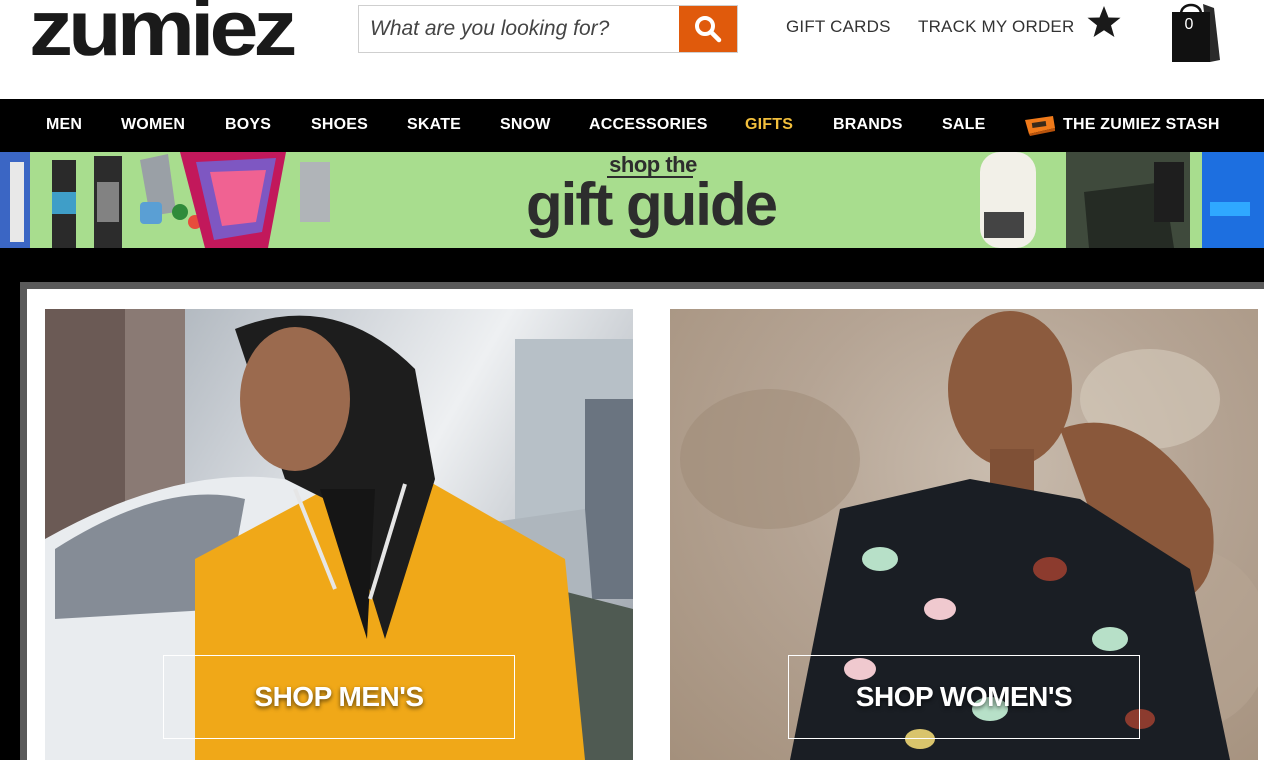 The height and width of the screenshot is (760, 1264). I want to click on shop-mens-label: SHOP MEN'S, so click(339, 696).